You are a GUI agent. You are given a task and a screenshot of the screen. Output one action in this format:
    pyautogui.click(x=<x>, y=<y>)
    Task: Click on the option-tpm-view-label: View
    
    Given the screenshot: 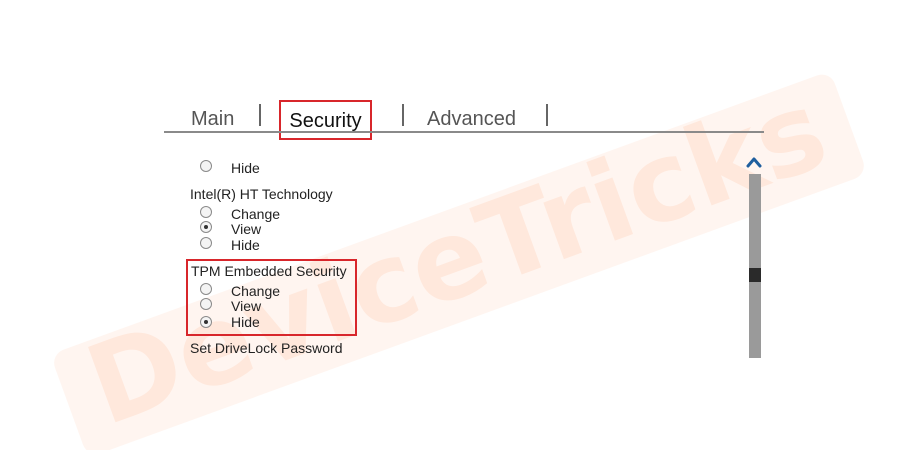 What is the action you would take?
    pyautogui.click(x=246, y=306)
    